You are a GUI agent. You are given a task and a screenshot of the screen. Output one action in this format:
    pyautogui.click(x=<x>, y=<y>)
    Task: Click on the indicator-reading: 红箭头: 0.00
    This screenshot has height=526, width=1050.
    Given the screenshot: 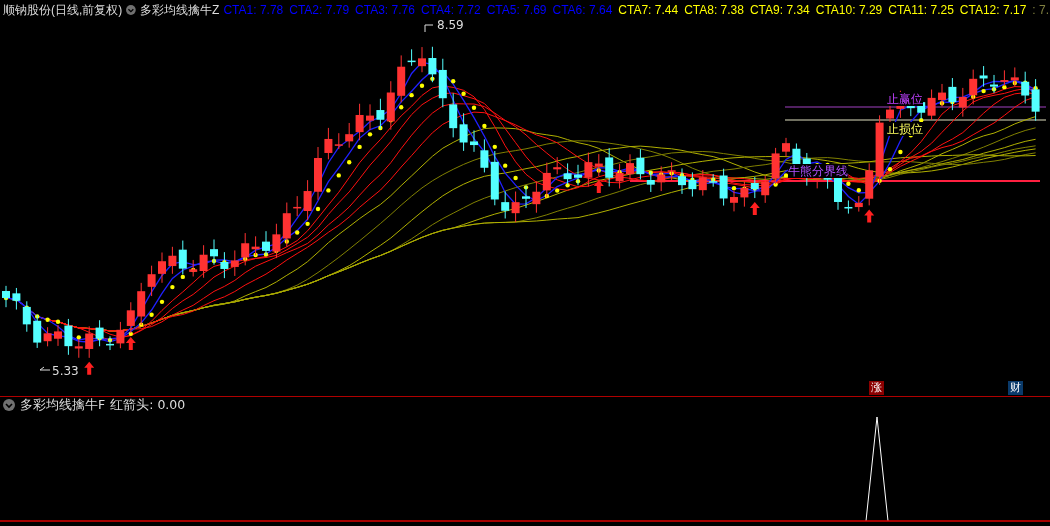 What is the action you would take?
    pyautogui.click(x=148, y=405)
    